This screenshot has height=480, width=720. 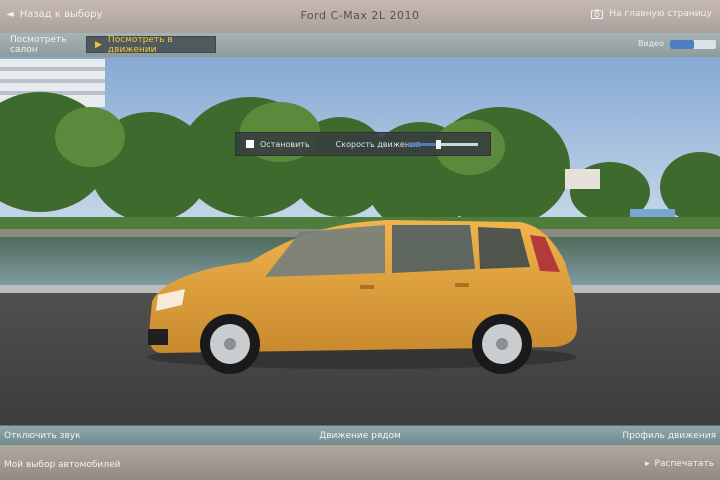 I want to click on chevron-right-icon: ▸, so click(x=647, y=464).